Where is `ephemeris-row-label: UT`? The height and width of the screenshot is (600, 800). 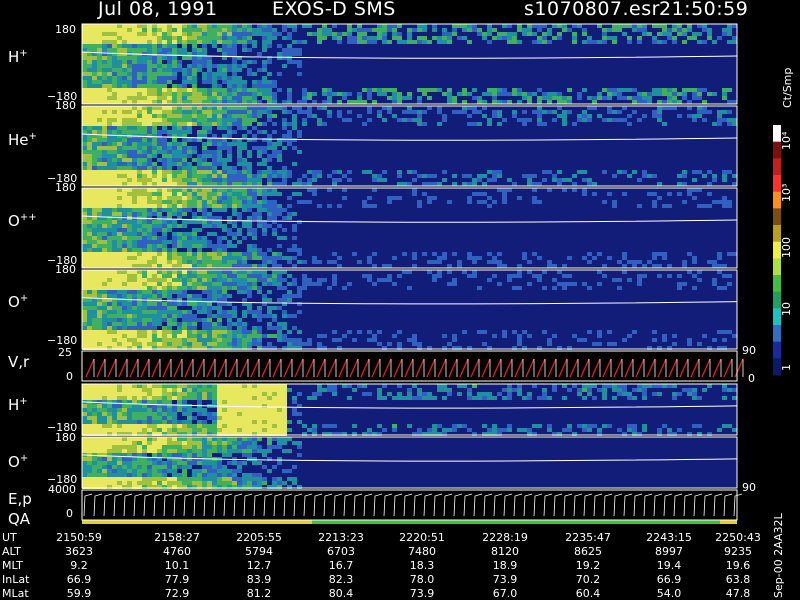
ephemeris-row-label: UT is located at coordinates (9, 537).